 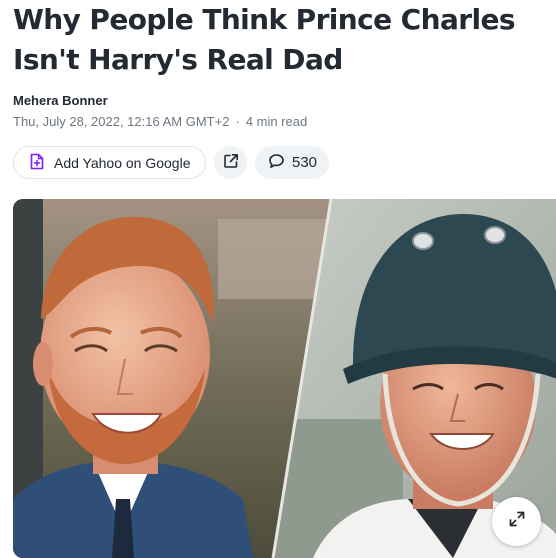 I want to click on share-button, so click(x=230, y=162).